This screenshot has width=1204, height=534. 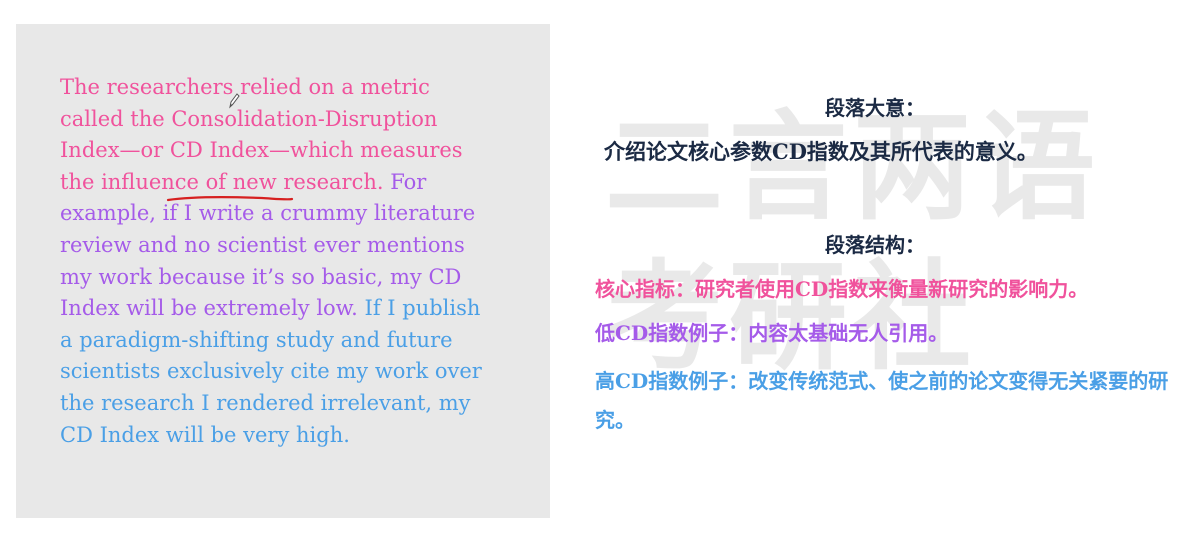 I want to click on passage-segment: Index will be extremely low., so click(x=212, y=308).